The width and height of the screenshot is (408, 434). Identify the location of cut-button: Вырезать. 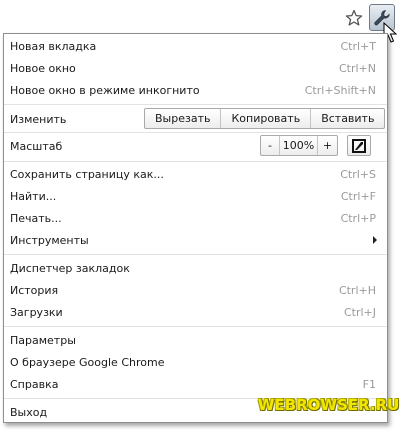
(183, 118).